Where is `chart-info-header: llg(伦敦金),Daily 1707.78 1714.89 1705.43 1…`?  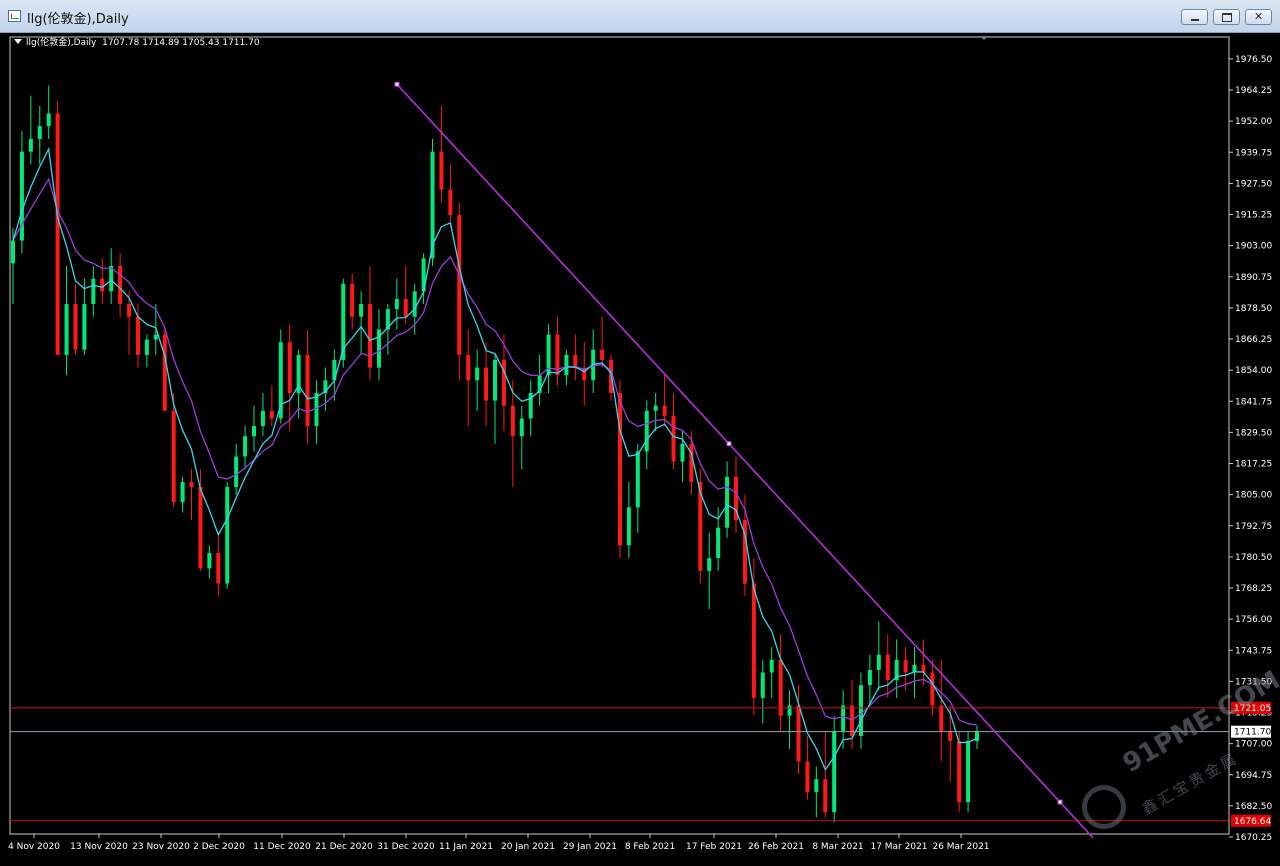 chart-info-header: llg(伦敦金),Daily 1707.78 1714.89 1705.43 1… is located at coordinates (137, 41).